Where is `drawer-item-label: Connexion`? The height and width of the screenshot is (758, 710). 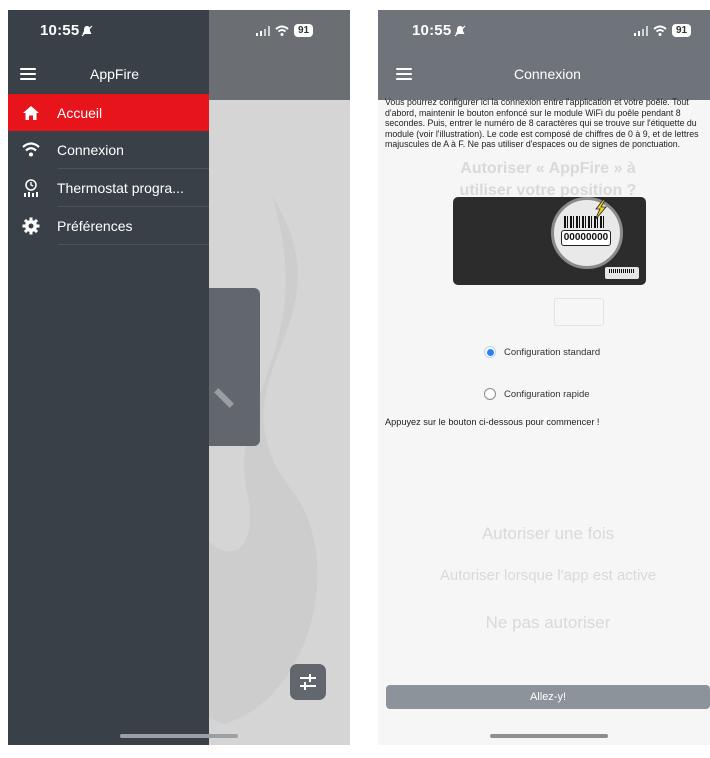 drawer-item-label: Connexion is located at coordinates (90, 149).